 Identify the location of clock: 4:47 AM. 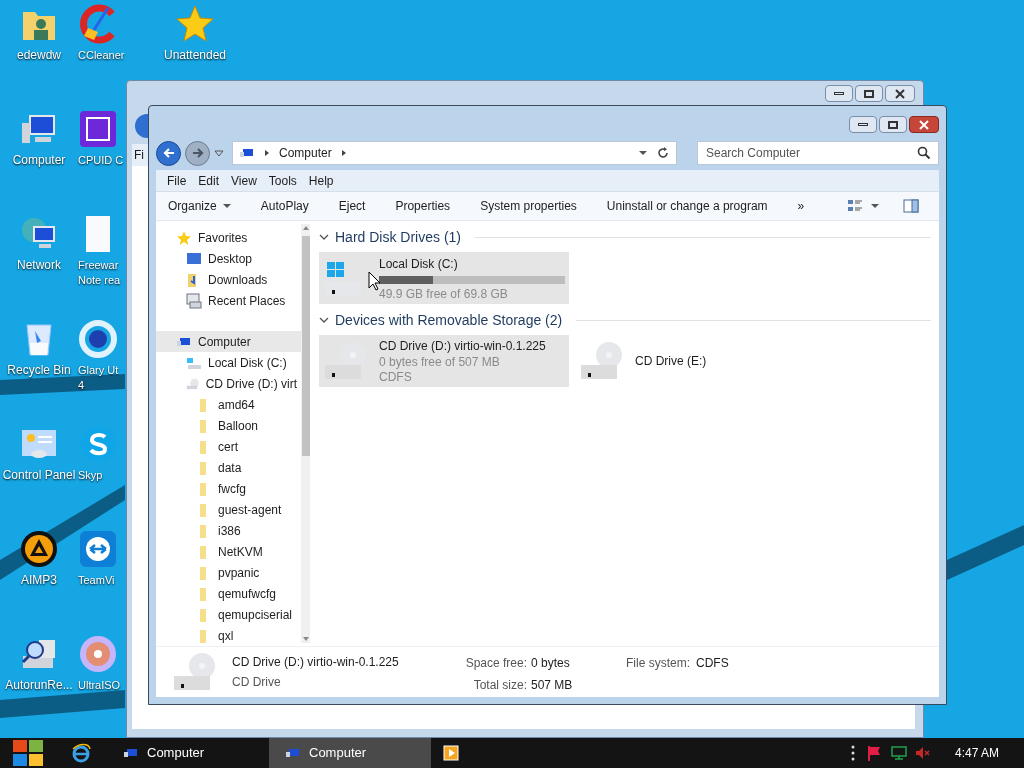
(976, 753).